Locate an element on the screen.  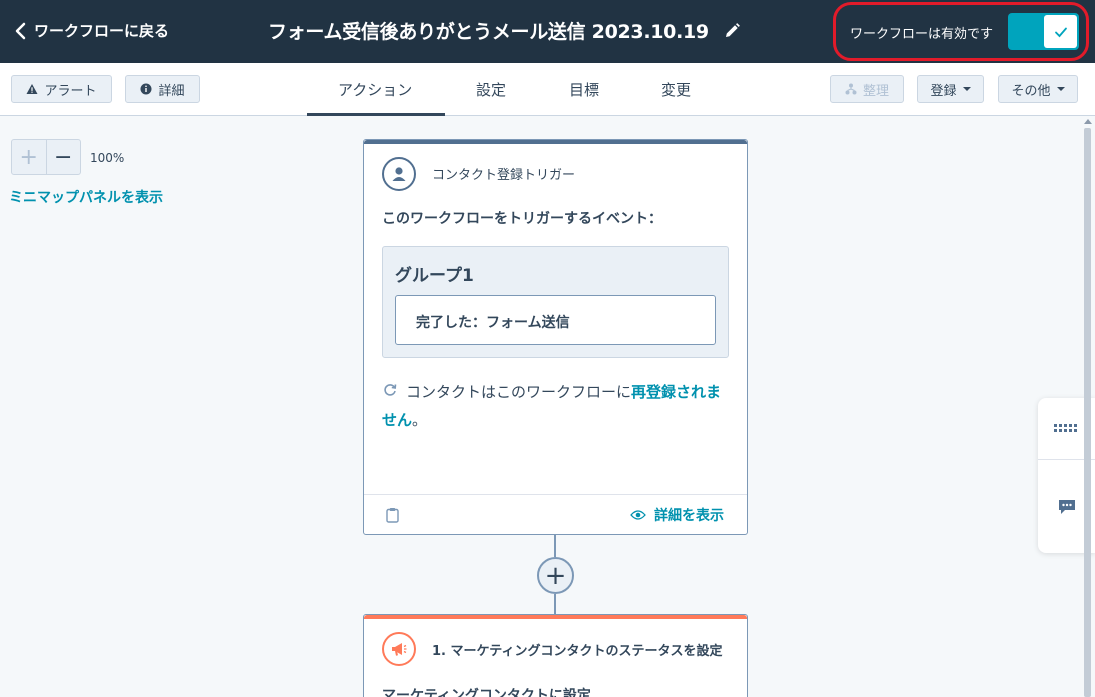
tab-changes: 変更 is located at coordinates (676, 89).